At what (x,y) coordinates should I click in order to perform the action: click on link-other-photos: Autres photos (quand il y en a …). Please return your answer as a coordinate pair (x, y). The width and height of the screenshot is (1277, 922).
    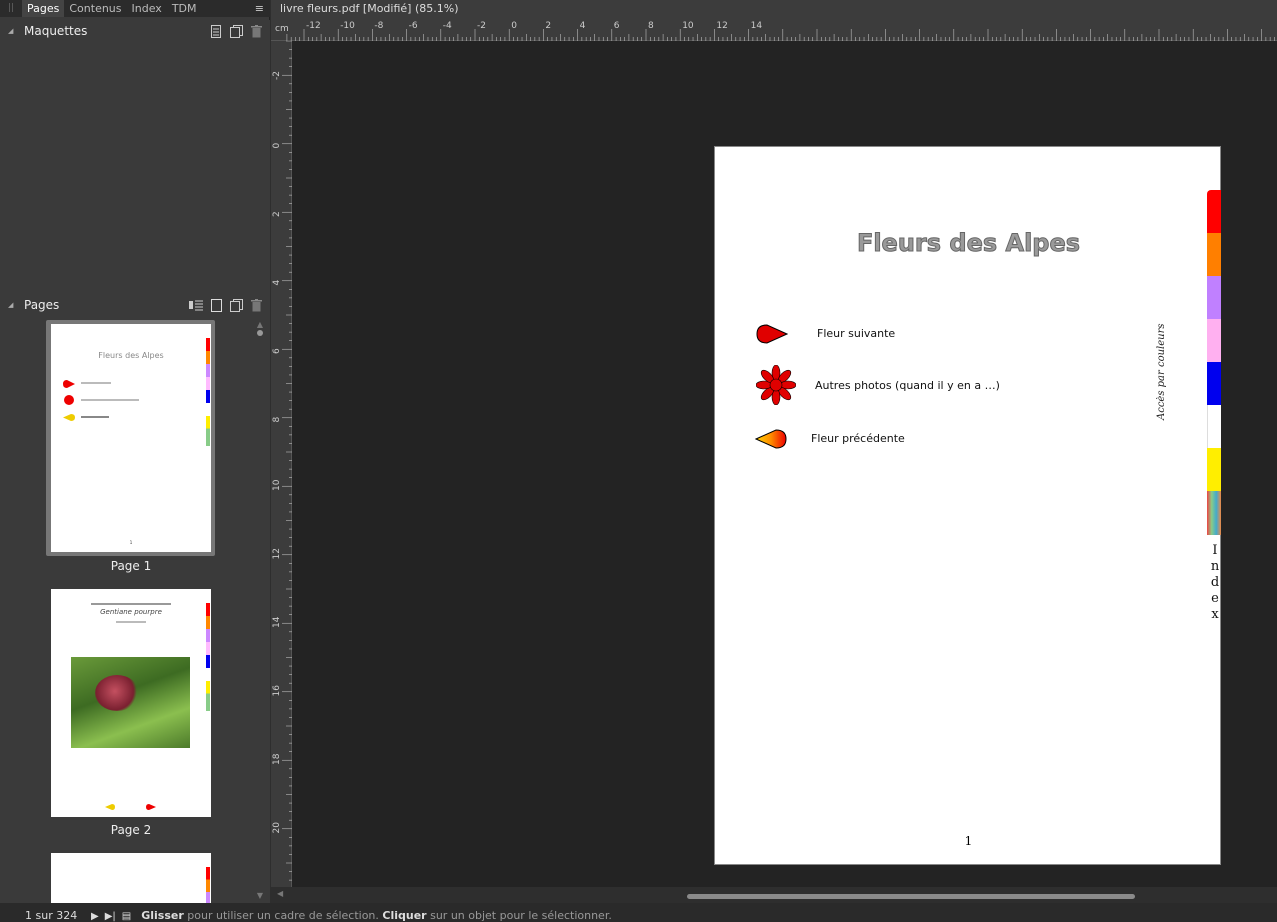
    Looking at the image, I should click on (907, 385).